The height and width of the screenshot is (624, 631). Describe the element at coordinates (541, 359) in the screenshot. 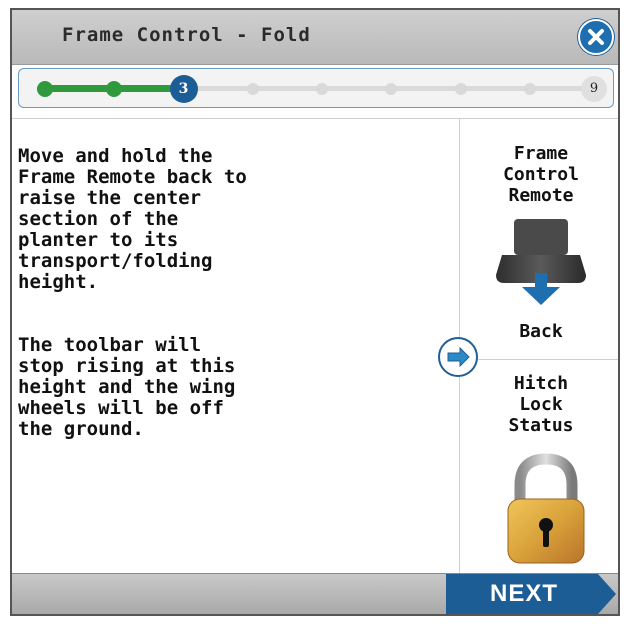

I see `horizontal-divider` at that location.